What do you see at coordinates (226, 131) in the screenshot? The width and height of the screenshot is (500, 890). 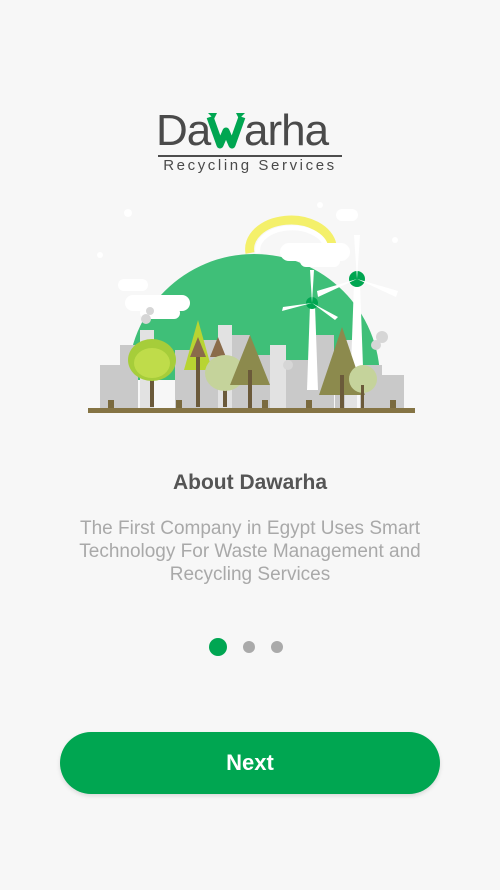 I see `recycle-arrows-icon` at bounding box center [226, 131].